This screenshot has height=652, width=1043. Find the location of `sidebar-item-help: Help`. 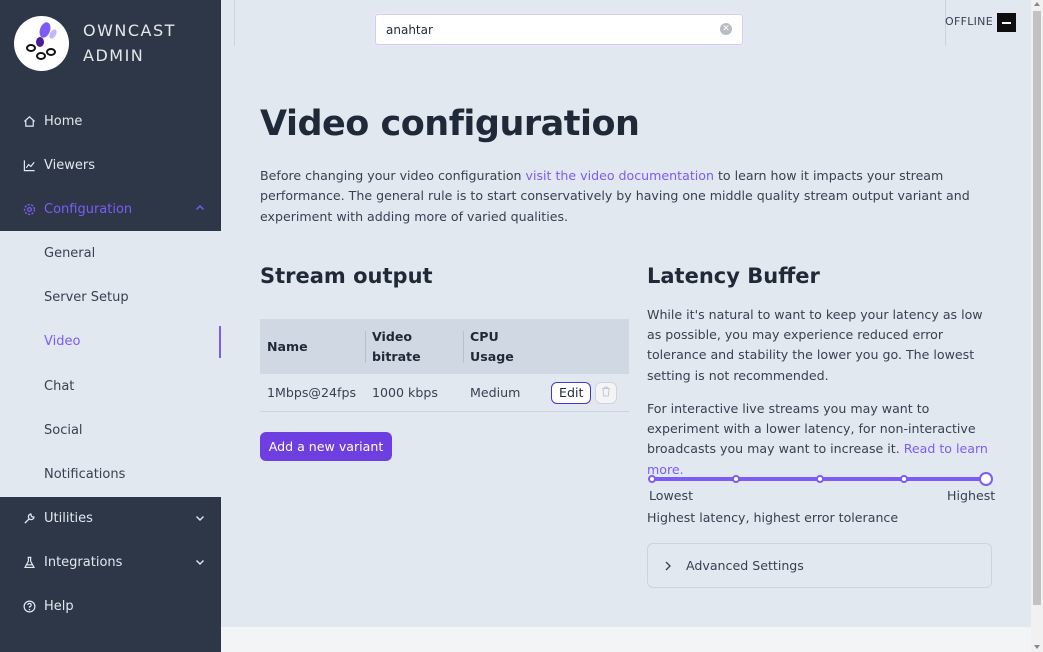

sidebar-item-help: Help is located at coordinates (110, 607).